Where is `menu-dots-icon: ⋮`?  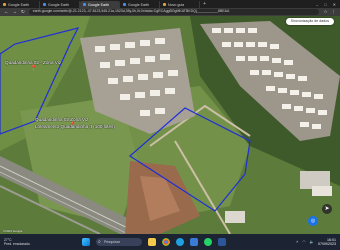
menu-dots-icon: ⋮ is located at coordinates (334, 12).